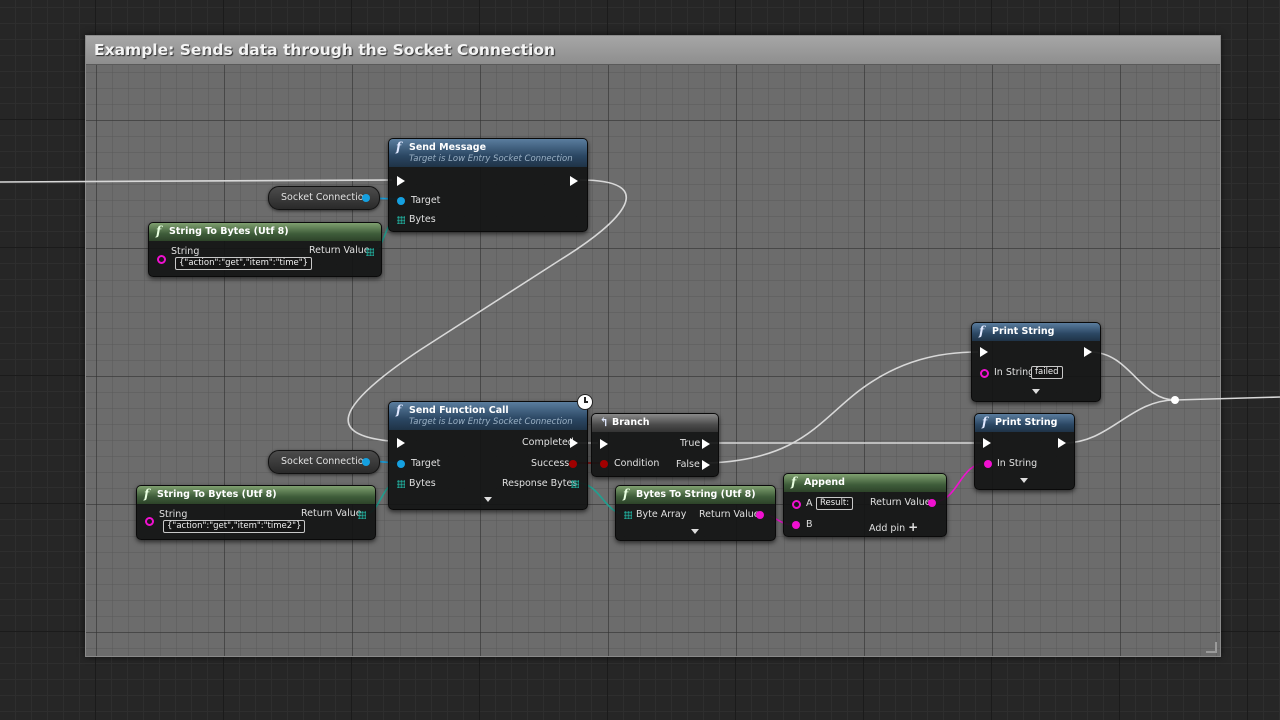 The height and width of the screenshot is (720, 1280). What do you see at coordinates (548, 442) in the screenshot?
I see `completed-label: Completed` at bounding box center [548, 442].